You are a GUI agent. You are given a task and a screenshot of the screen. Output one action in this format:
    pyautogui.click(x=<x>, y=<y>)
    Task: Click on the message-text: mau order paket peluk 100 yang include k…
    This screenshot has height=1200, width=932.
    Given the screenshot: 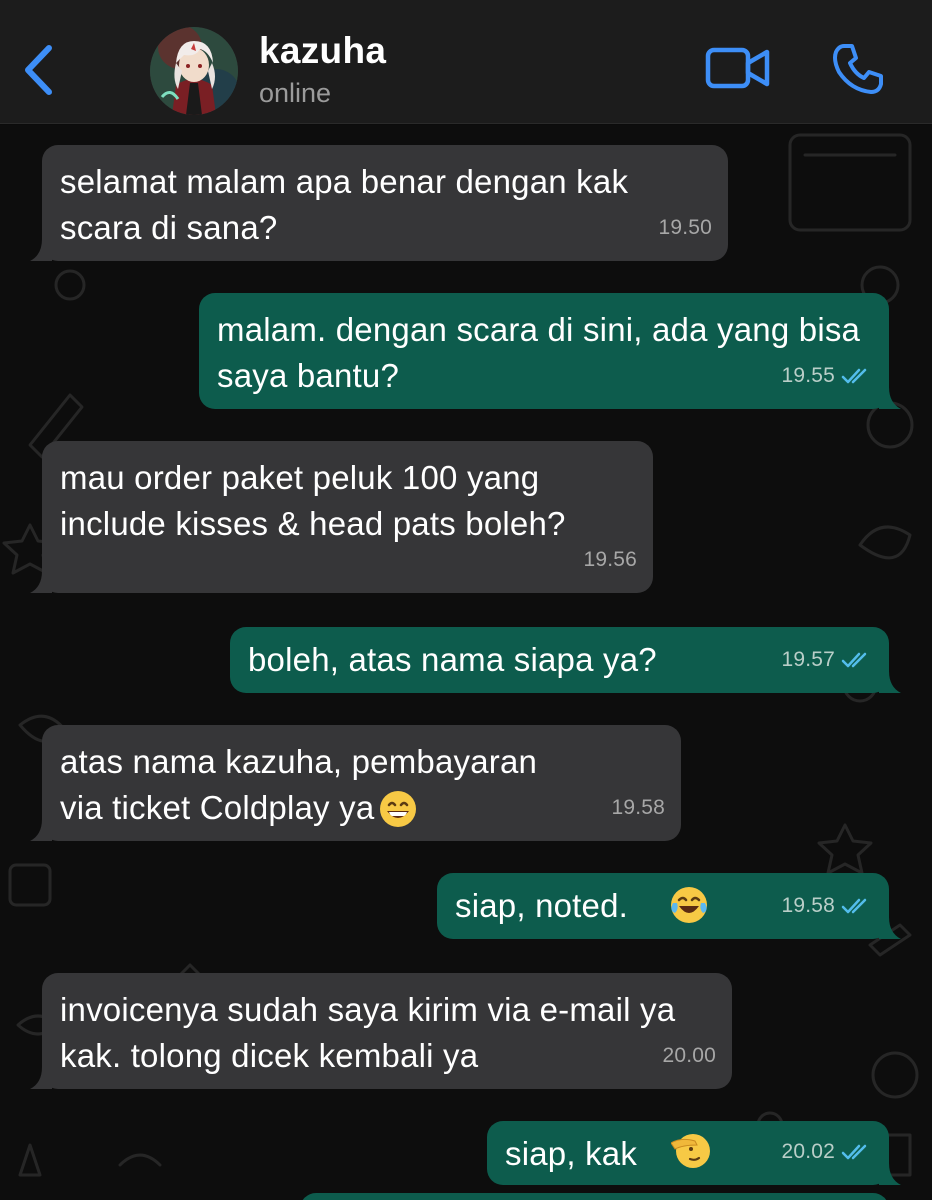 What is the action you would take?
    pyautogui.click(x=313, y=500)
    